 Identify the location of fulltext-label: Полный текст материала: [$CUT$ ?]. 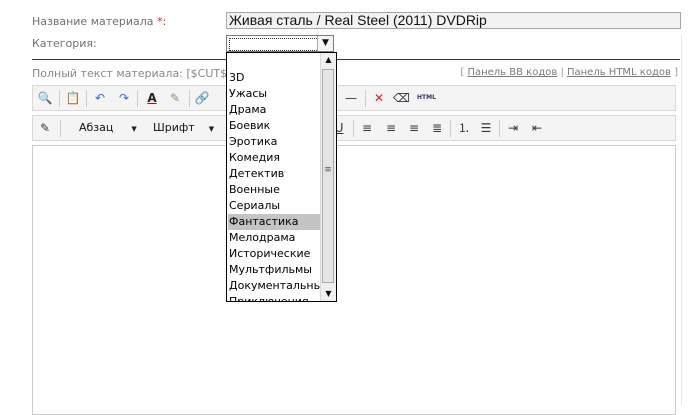
(136, 73).